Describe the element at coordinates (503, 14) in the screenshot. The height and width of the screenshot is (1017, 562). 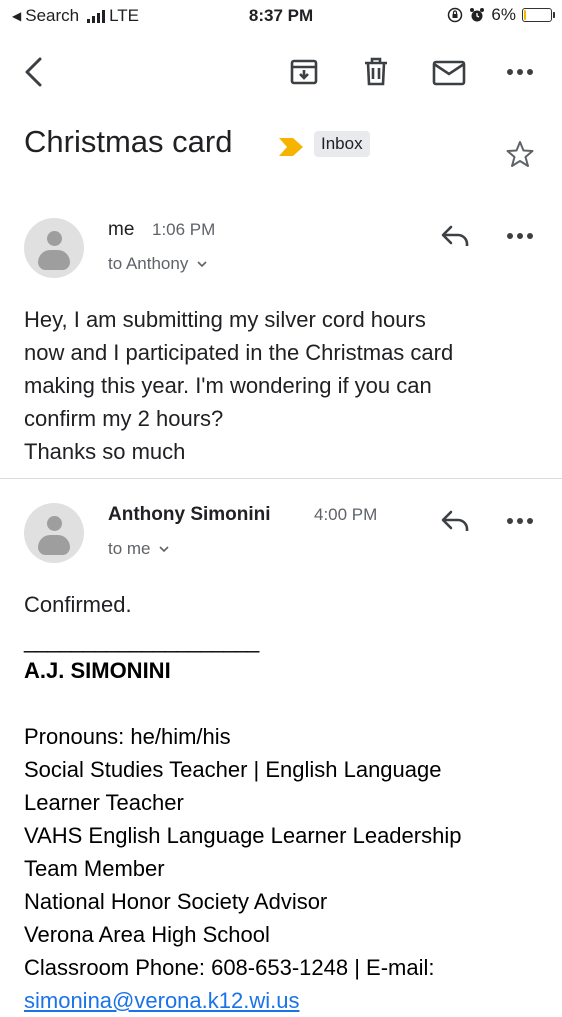
I see `battery-percent: 6%` at that location.